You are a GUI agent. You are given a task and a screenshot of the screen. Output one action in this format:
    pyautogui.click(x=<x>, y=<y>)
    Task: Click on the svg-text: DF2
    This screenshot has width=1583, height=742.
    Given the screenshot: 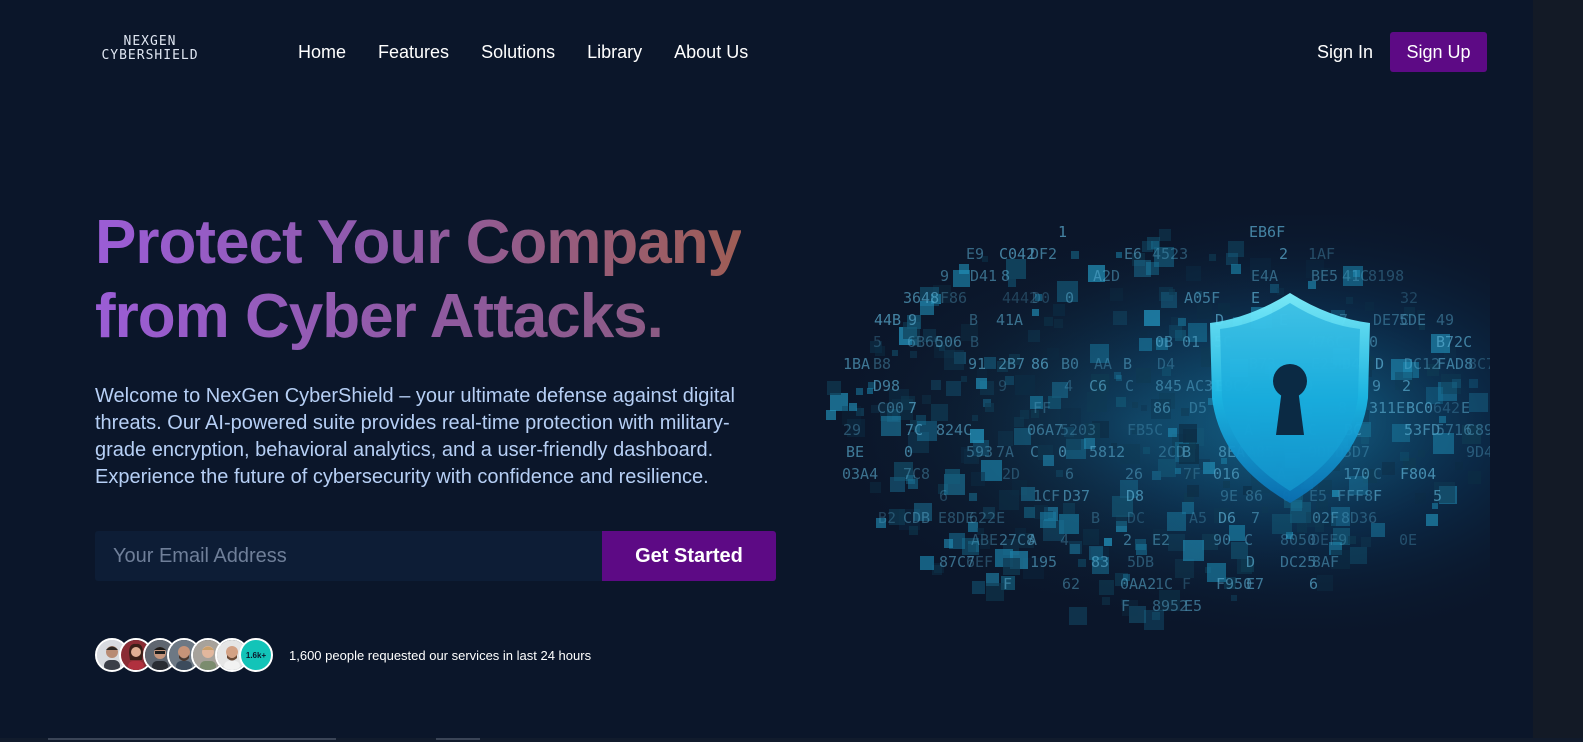 What is the action you would take?
    pyautogui.click(x=1043, y=254)
    